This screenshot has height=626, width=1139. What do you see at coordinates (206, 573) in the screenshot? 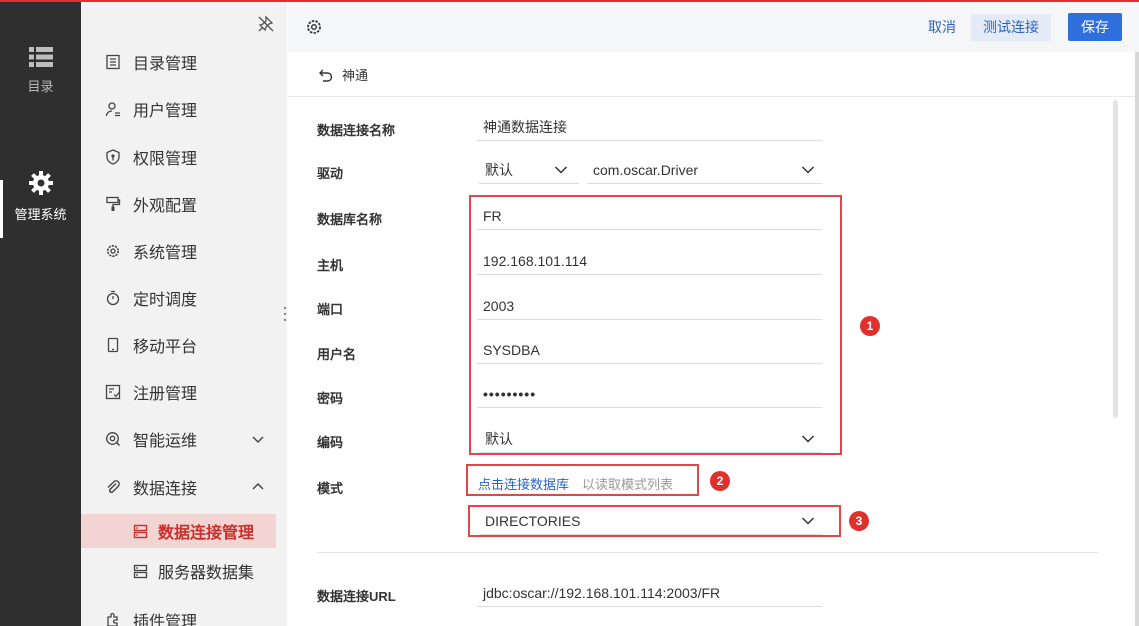
I see `submenu-label: 服务器数据集` at bounding box center [206, 573].